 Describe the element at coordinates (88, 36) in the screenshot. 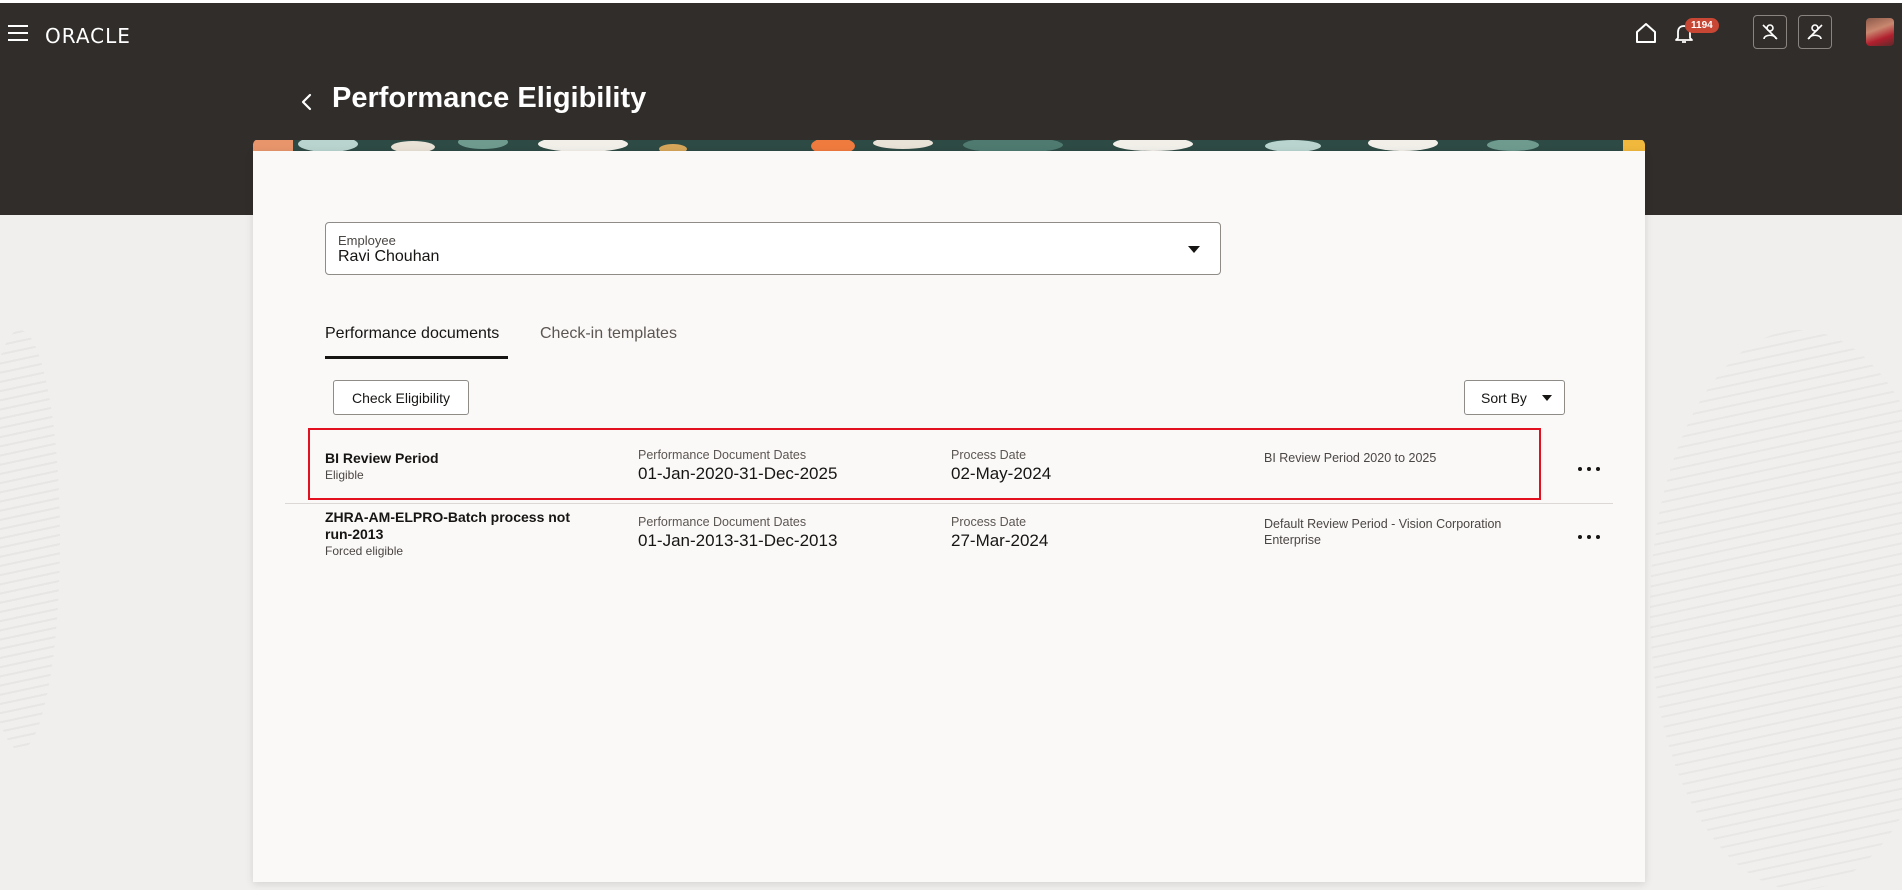

I see `oracle-logo: ORACLE` at that location.